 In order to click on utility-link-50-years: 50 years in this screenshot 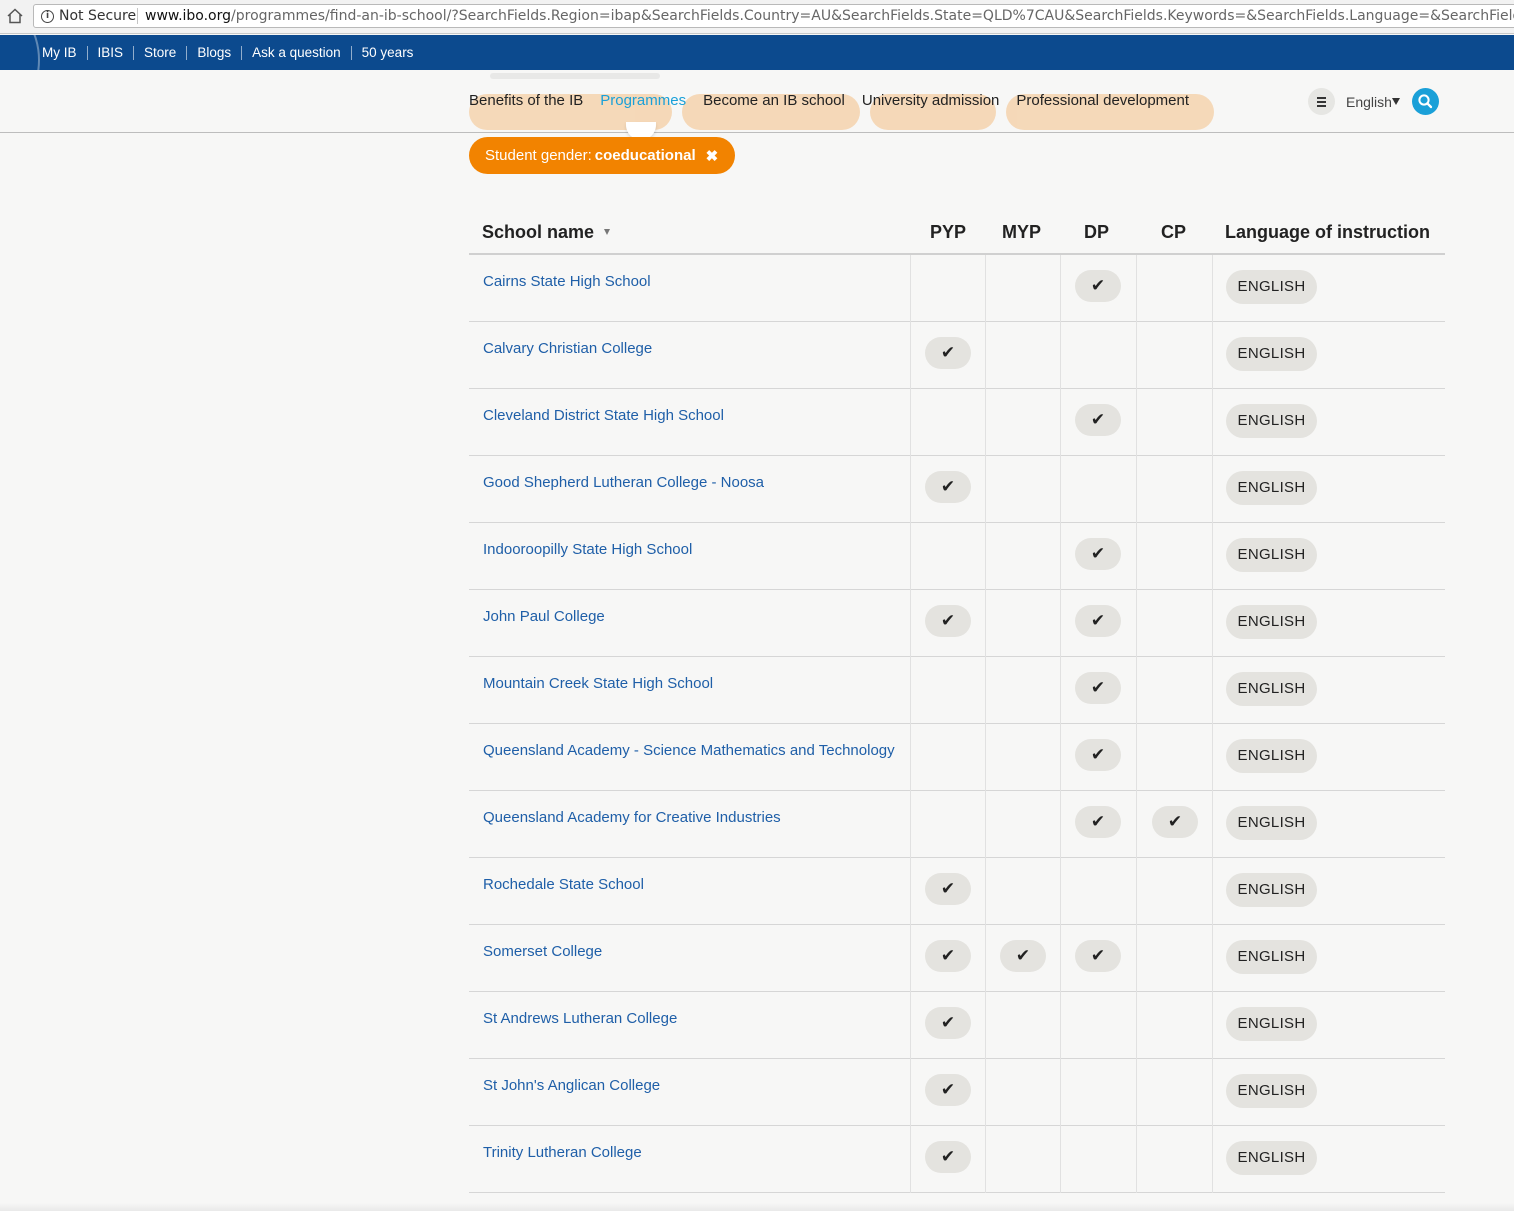, I will do `click(388, 52)`.